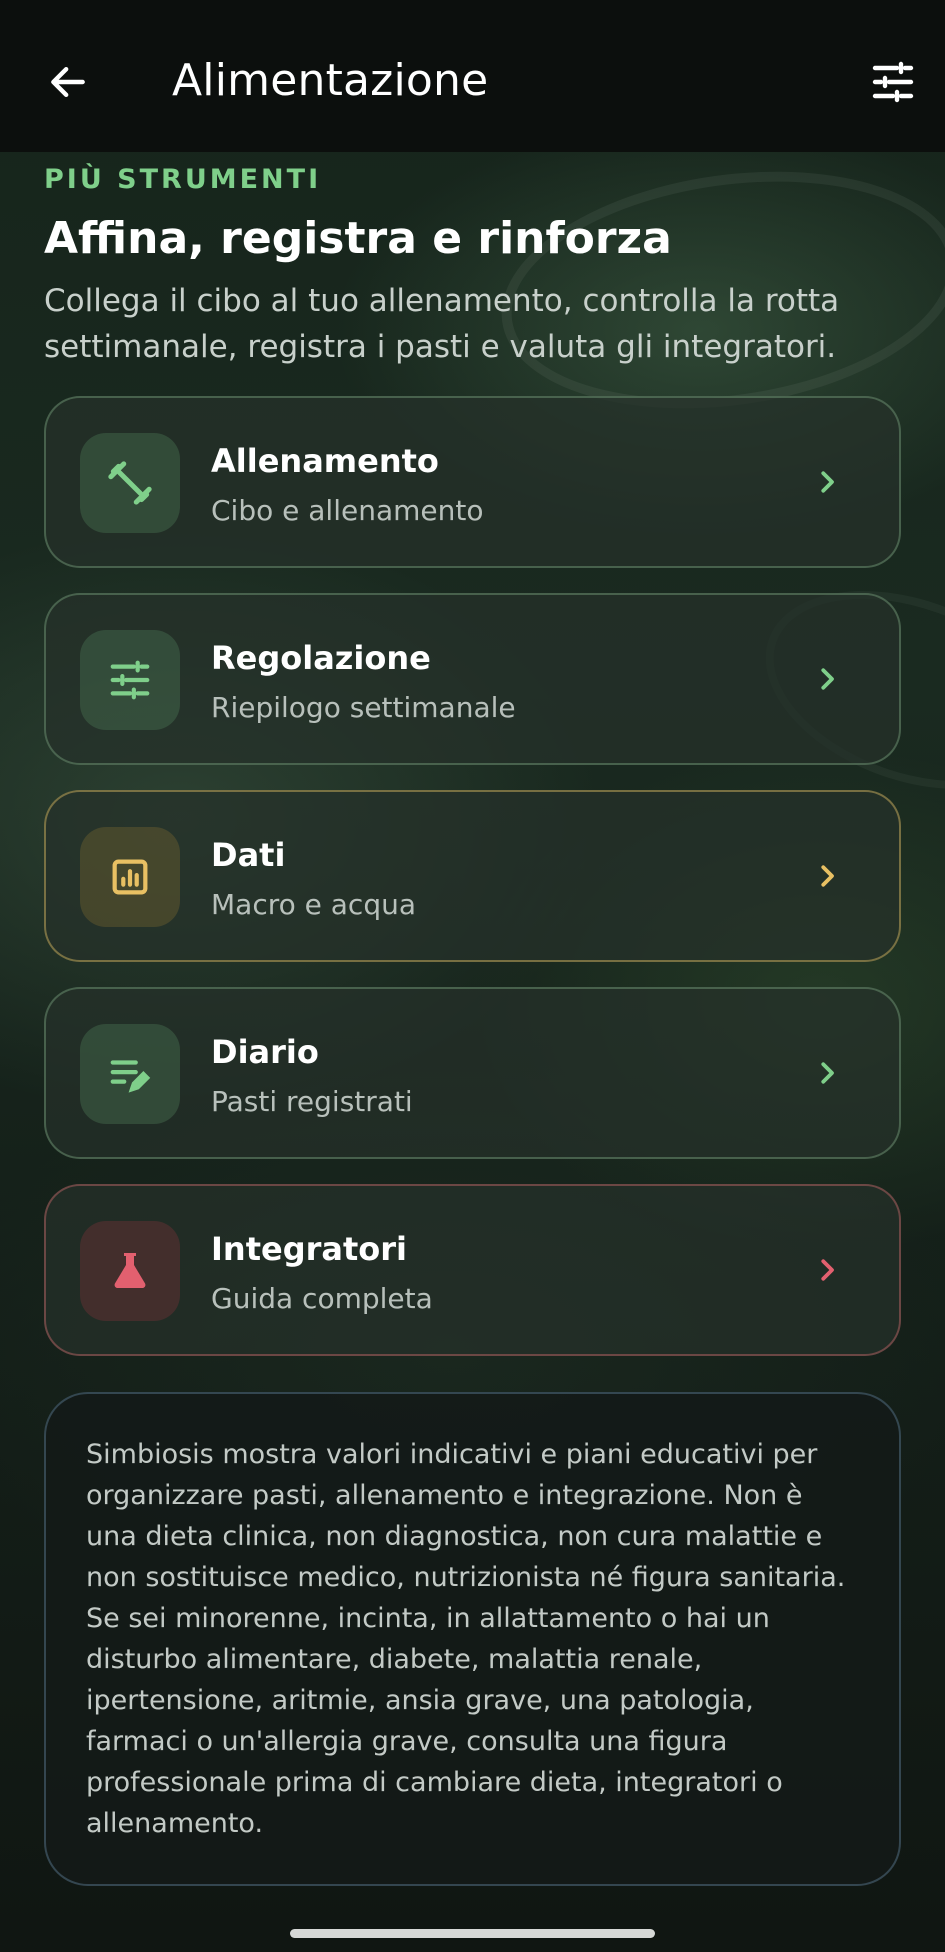 The width and height of the screenshot is (945, 1952). What do you see at coordinates (472, 1270) in the screenshot?
I see `card-integratori: Integratori Guida completa` at bounding box center [472, 1270].